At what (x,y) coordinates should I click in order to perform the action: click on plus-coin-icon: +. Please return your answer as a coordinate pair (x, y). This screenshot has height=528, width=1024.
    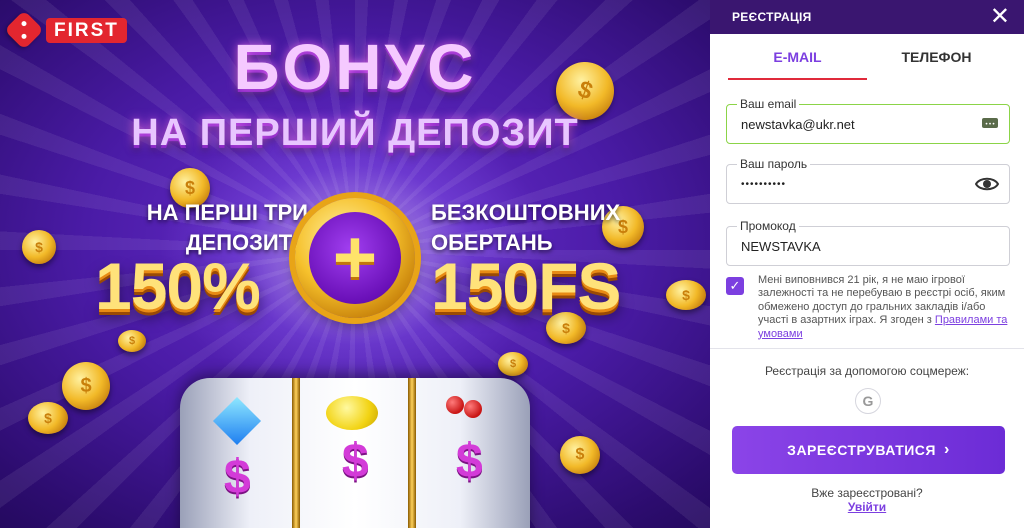
    Looking at the image, I should click on (355, 258).